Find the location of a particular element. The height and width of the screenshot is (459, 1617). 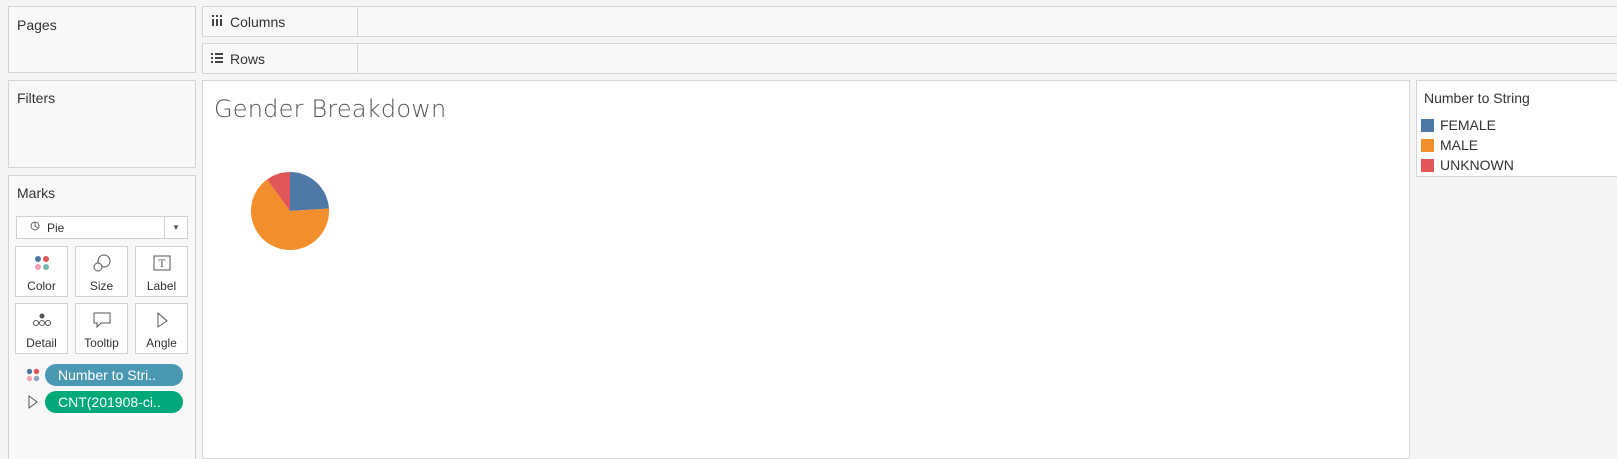

angle-button-label: Angle is located at coordinates (161, 343).